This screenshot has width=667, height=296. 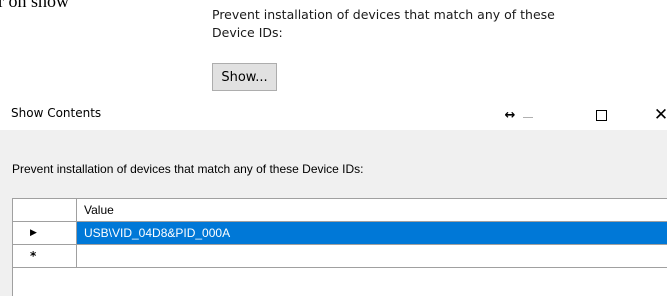 What do you see at coordinates (333, 115) in the screenshot?
I see `title-bar: Show Contents ↔ ✕` at bounding box center [333, 115].